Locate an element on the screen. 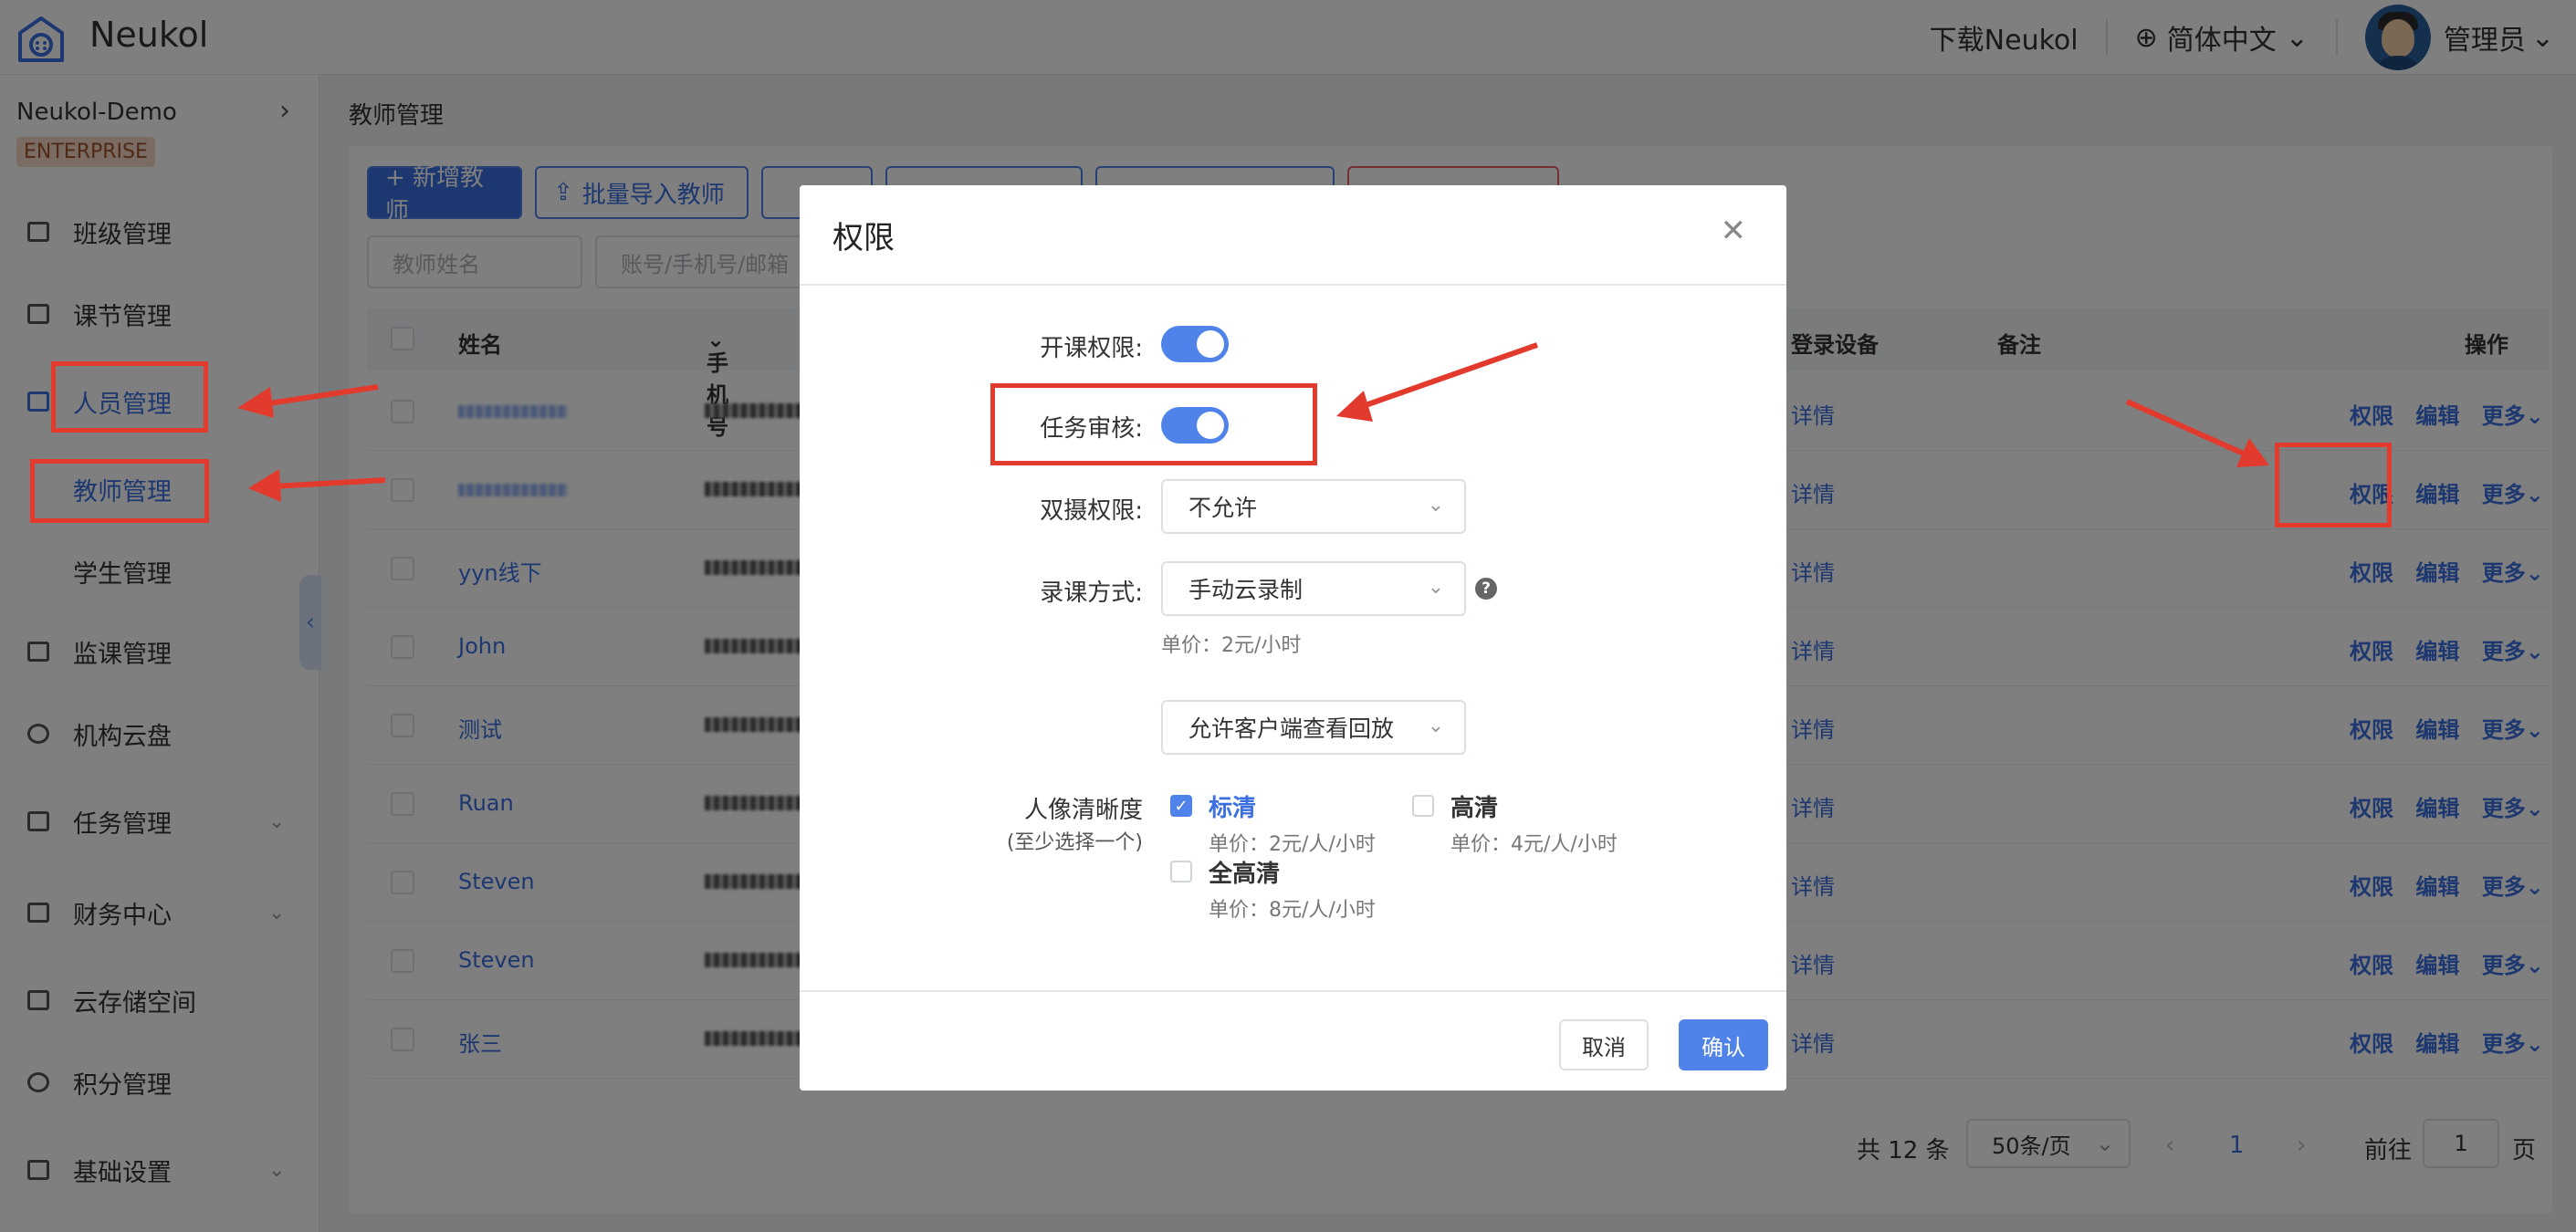  record-price-hint: 单价：2元/小时 is located at coordinates (1232, 645).